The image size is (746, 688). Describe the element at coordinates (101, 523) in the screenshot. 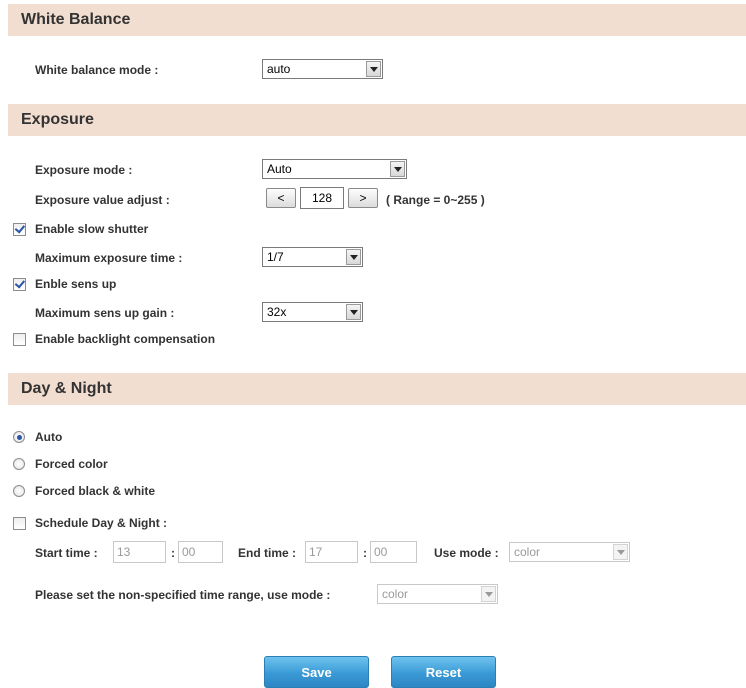

I see `schedule-day-night-label: Schedule Day & Night :` at that location.